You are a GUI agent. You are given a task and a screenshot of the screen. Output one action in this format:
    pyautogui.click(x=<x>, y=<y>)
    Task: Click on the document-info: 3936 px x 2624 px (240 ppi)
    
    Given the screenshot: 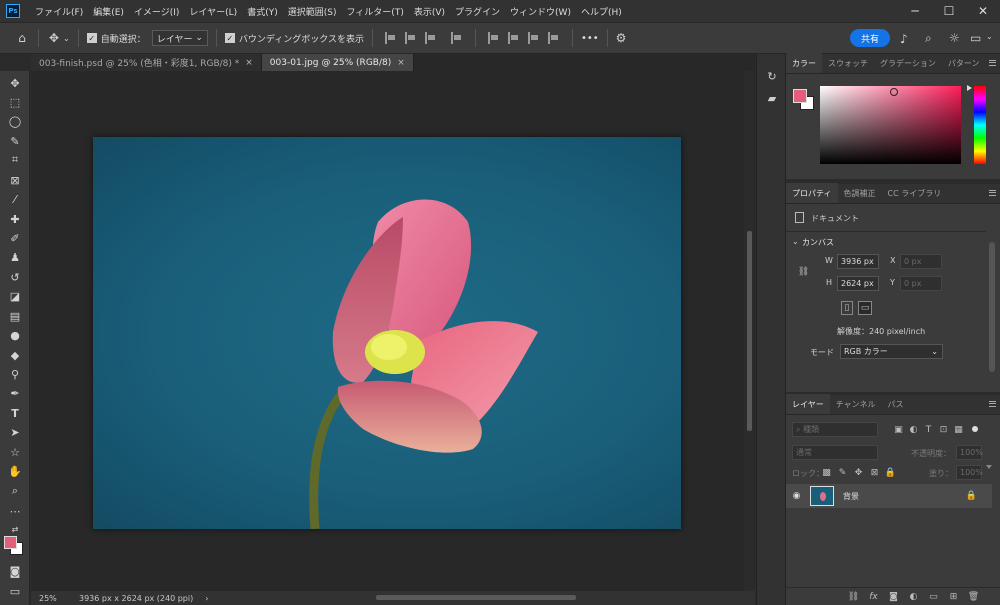 What is the action you would take?
    pyautogui.click(x=136, y=598)
    